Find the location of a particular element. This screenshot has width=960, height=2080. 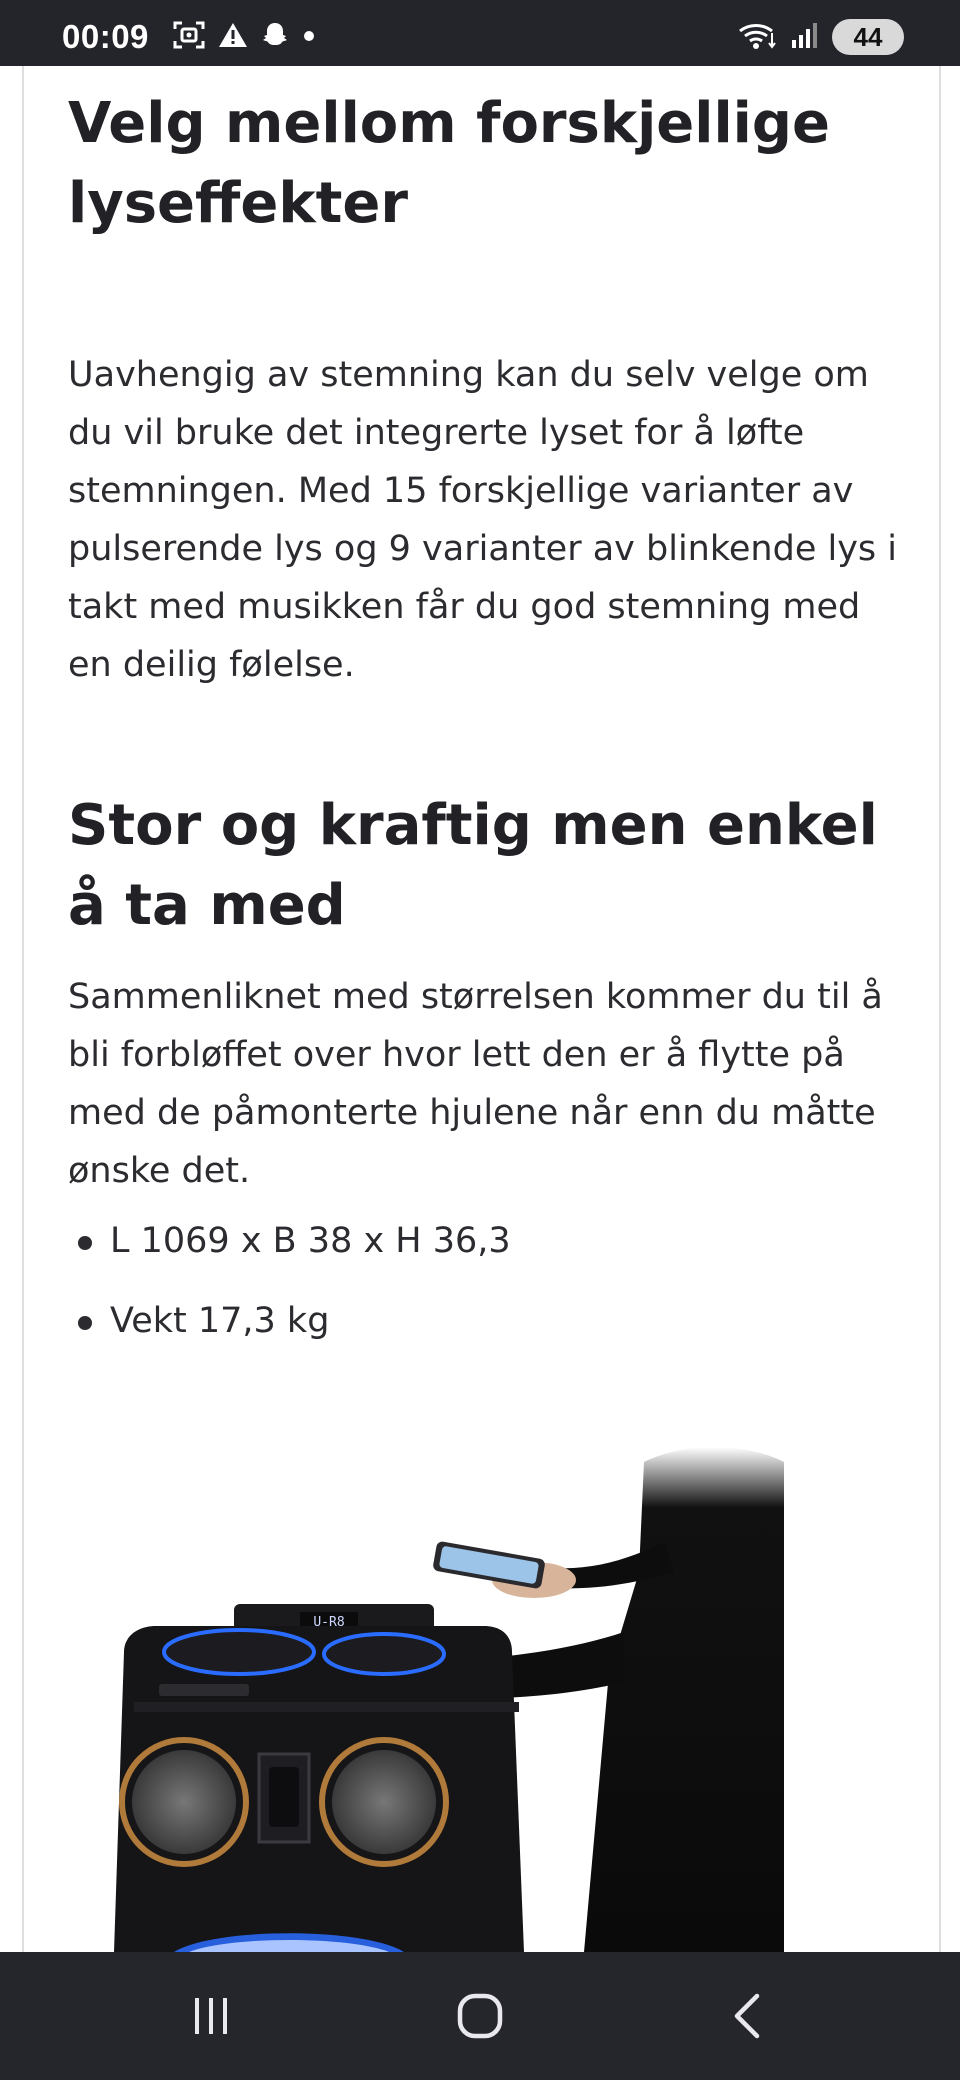

warning-icon is located at coordinates (233, 37).